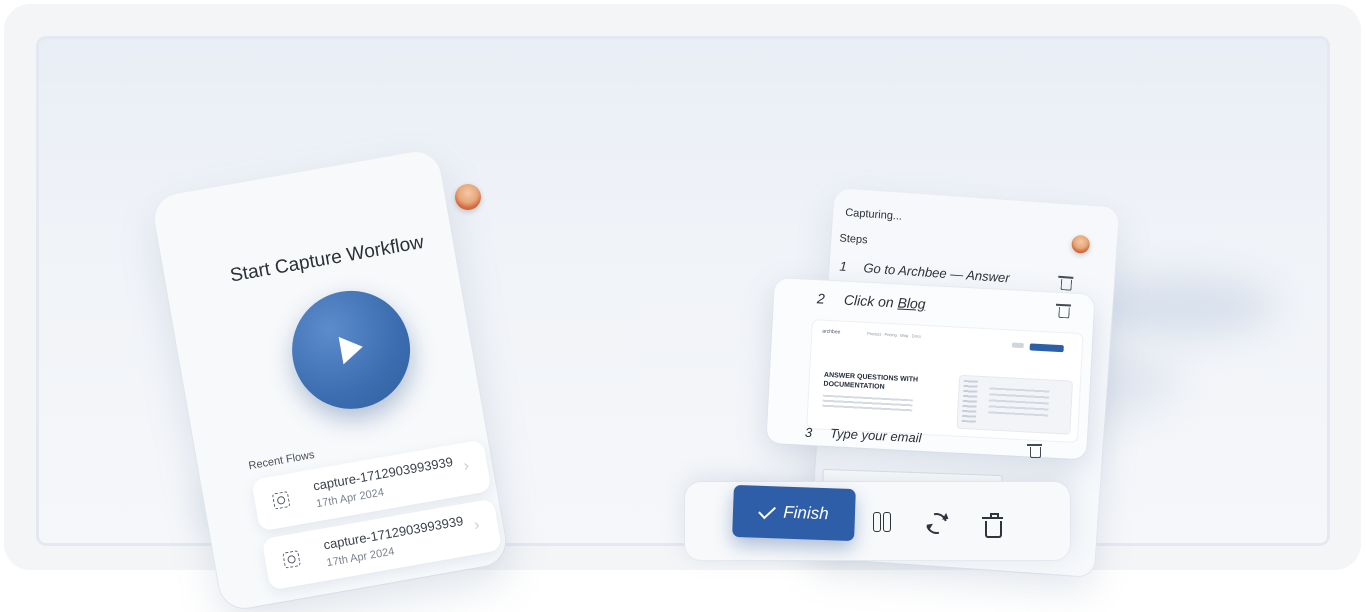 The image size is (1367, 612). What do you see at coordinates (821, 298) in the screenshot?
I see `step-number: 2` at bounding box center [821, 298].